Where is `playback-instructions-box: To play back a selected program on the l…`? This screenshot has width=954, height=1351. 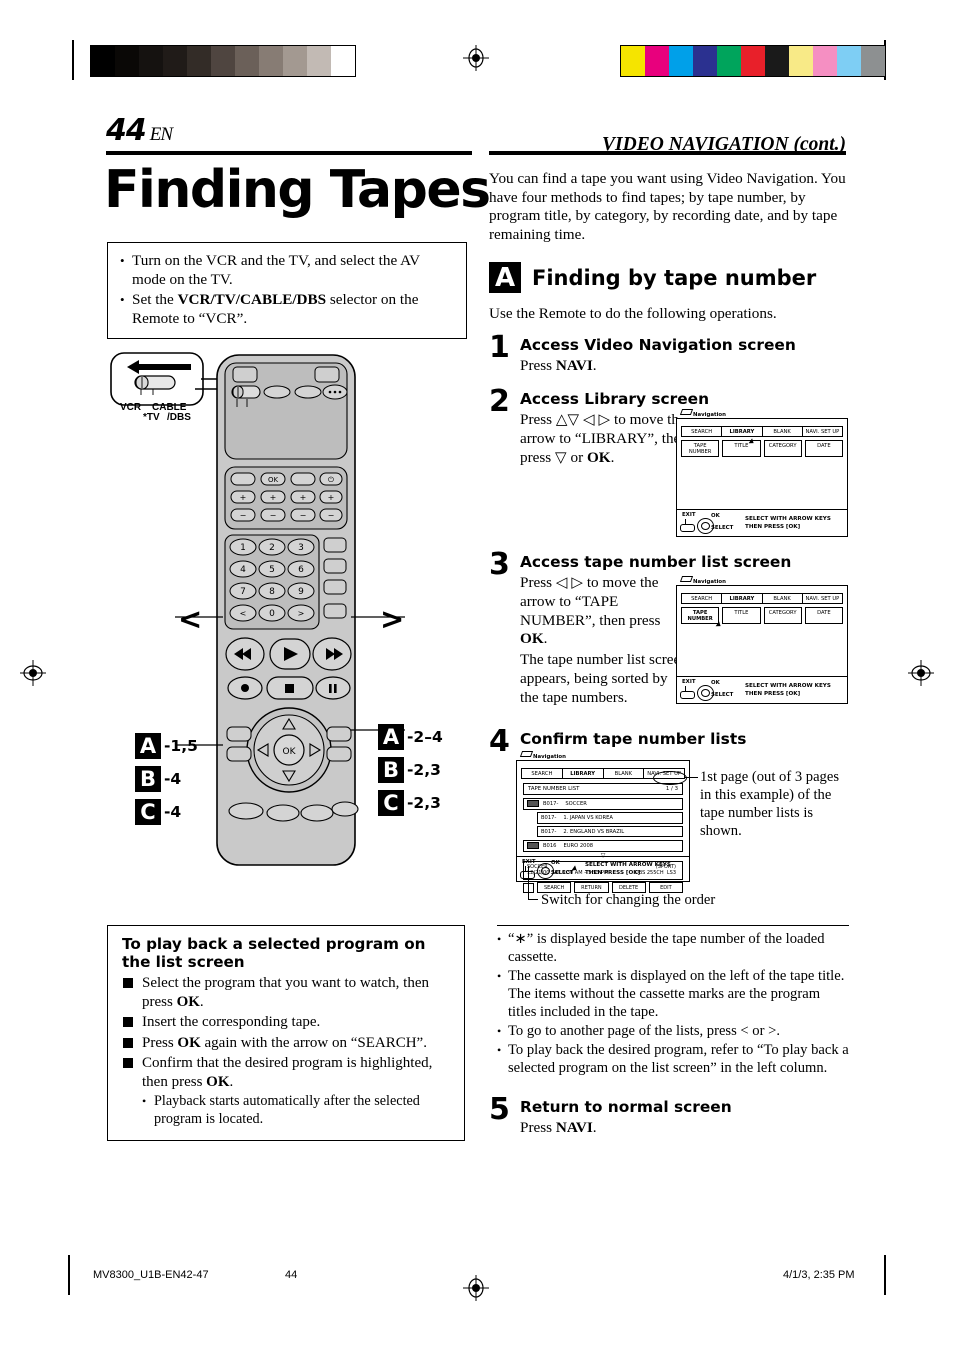 playback-instructions-box: To play back a selected program on the l… is located at coordinates (286, 1033).